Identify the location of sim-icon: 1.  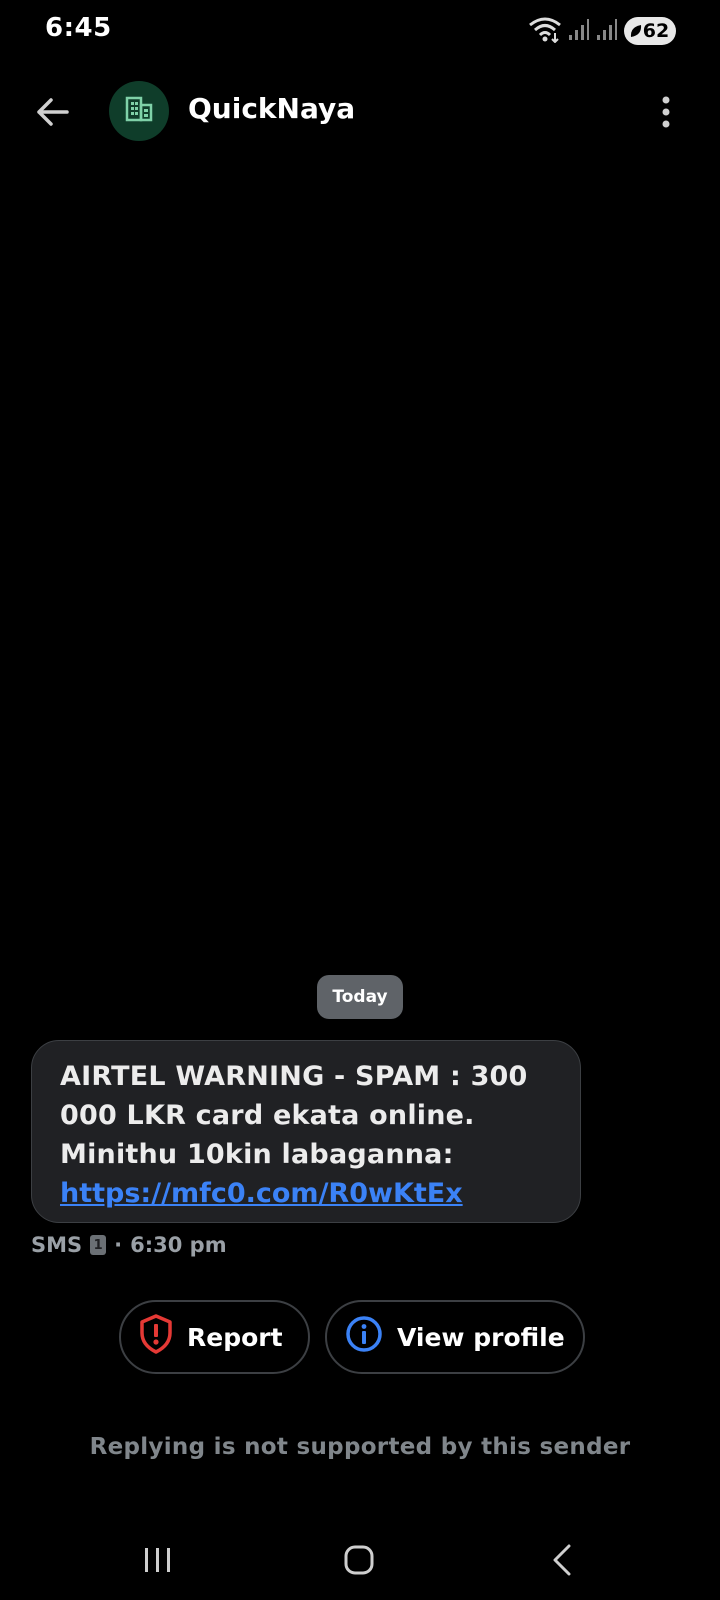
(98, 1245).